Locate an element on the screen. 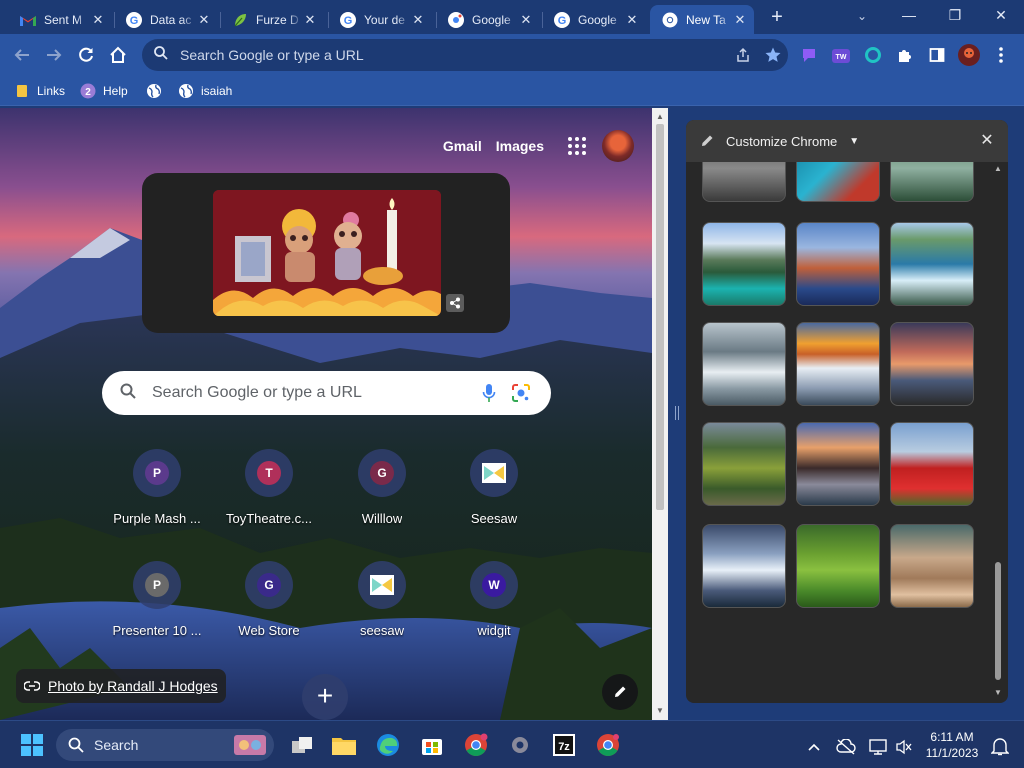 The height and width of the screenshot is (768, 1024). system-clock: 6:11 AM 11/1/2023 is located at coordinates (952, 745).